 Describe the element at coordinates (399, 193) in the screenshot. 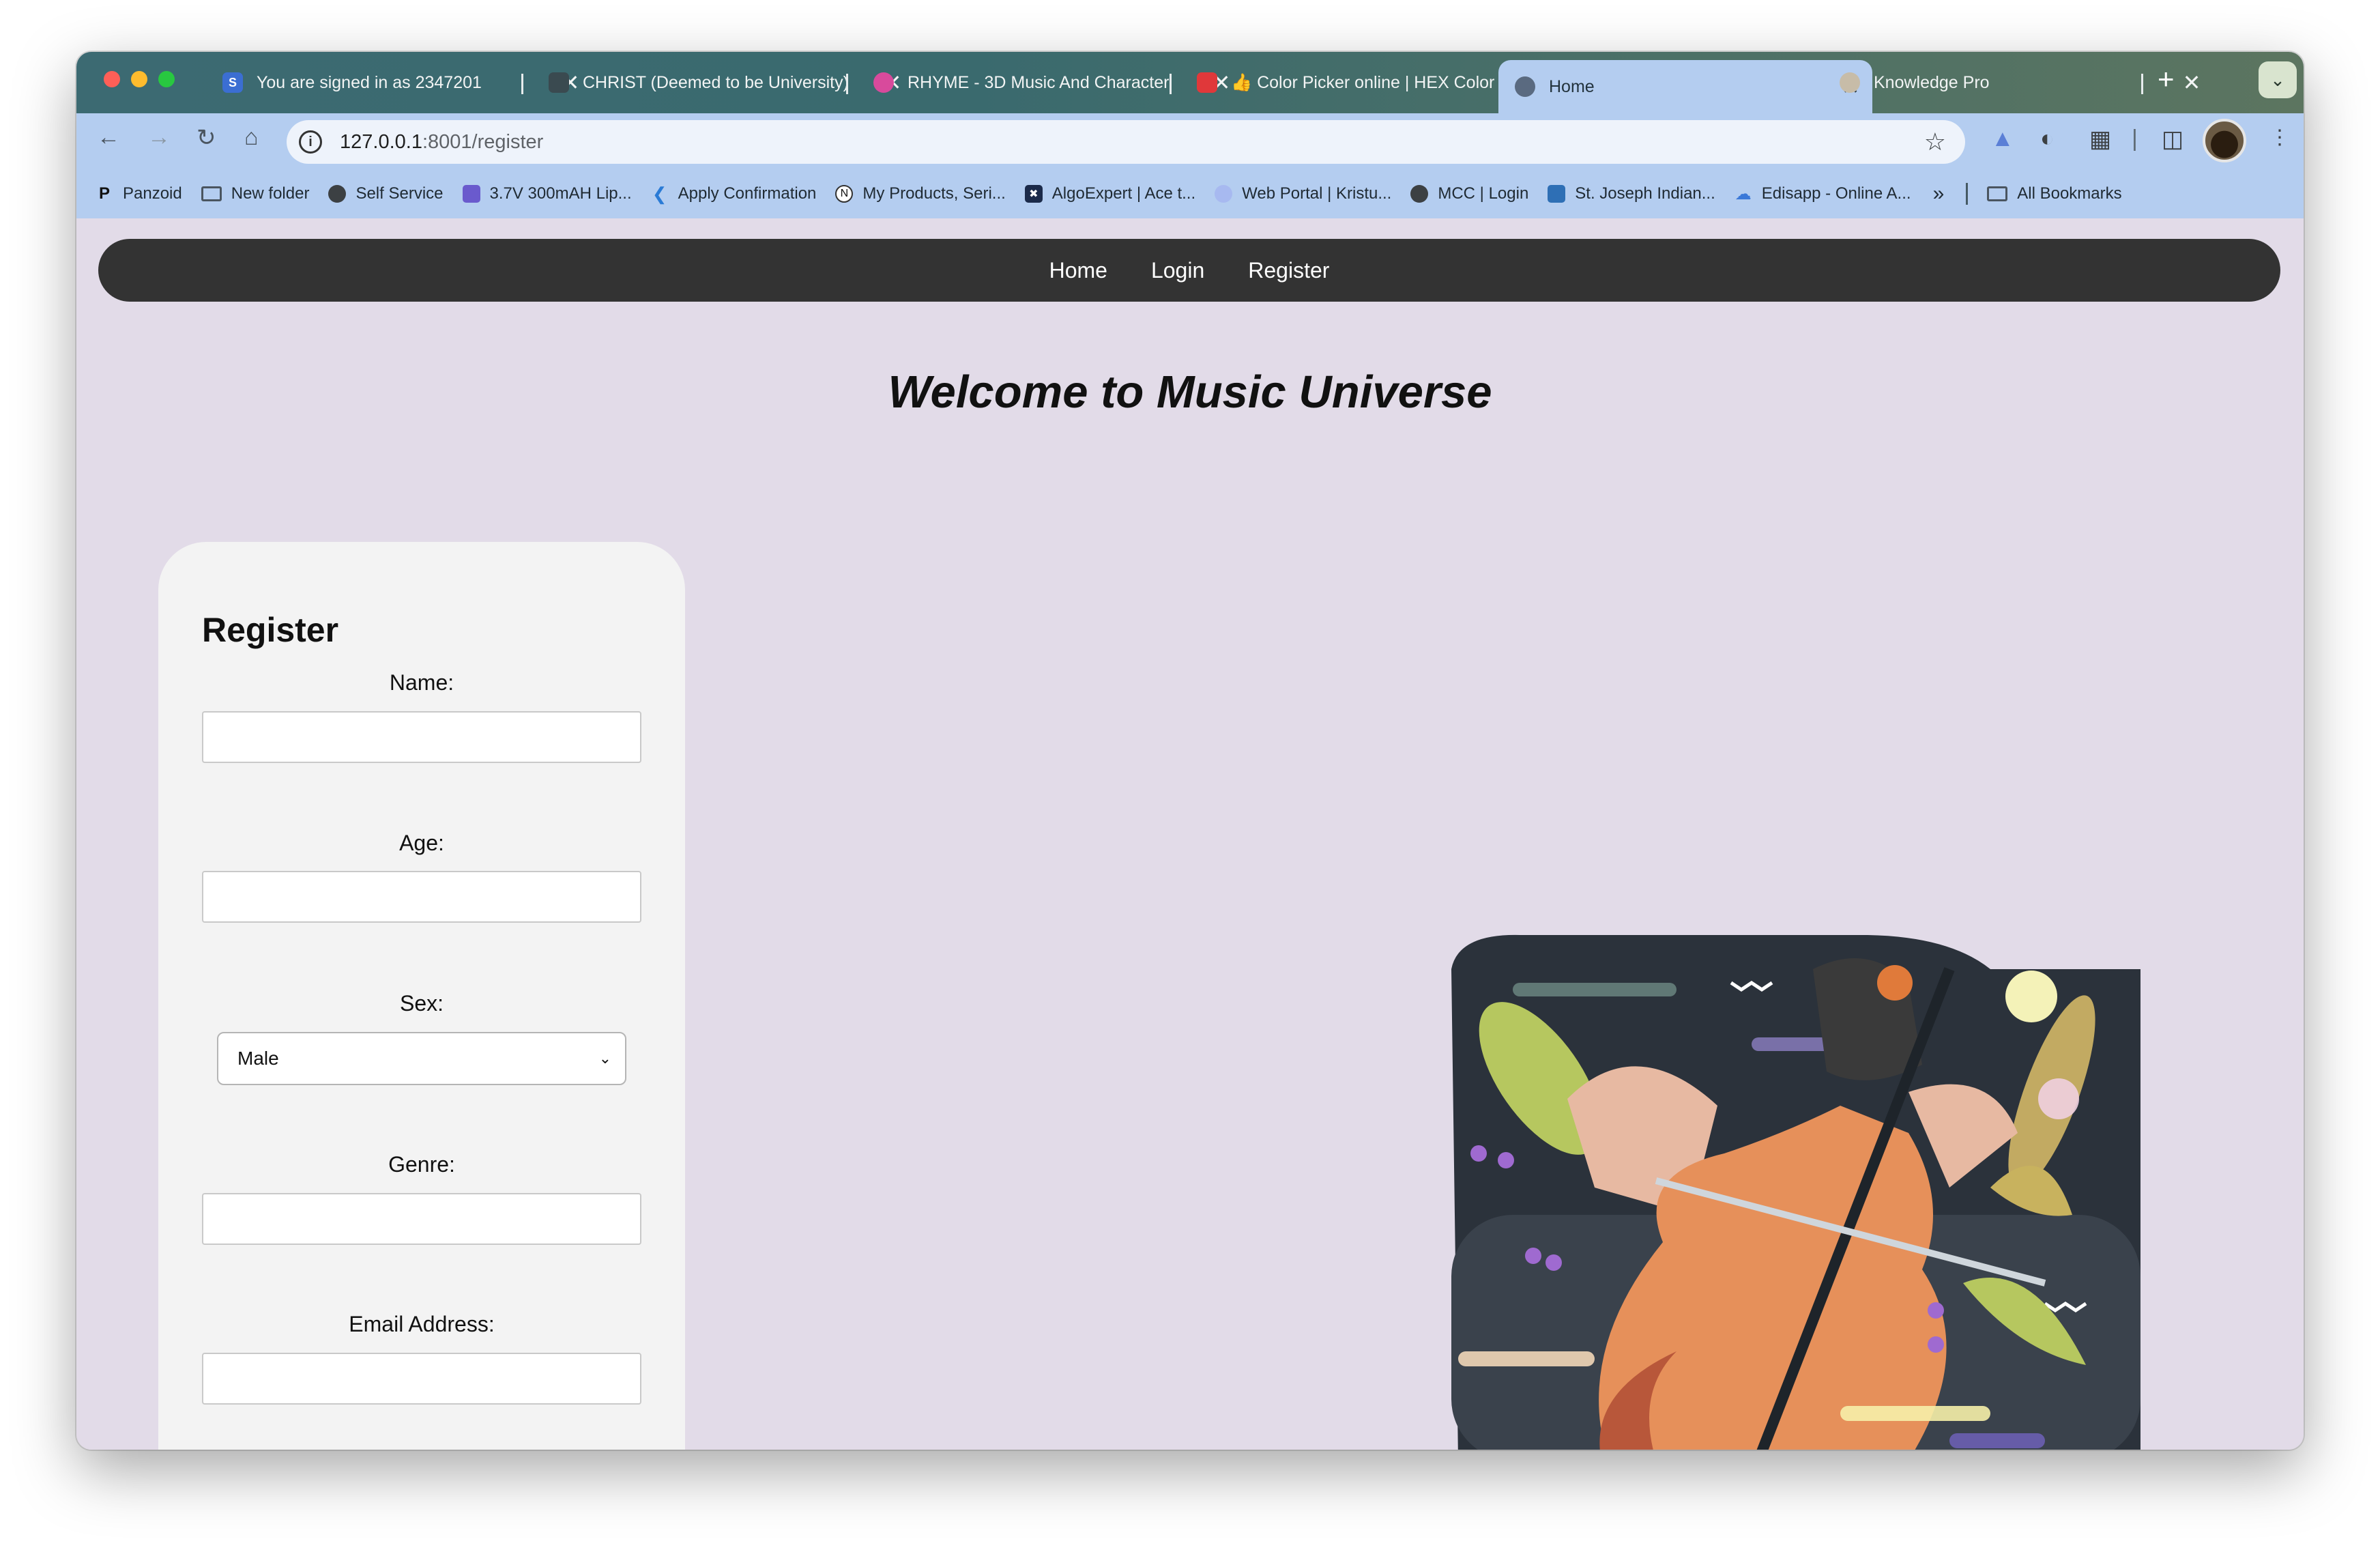

I see `bookmark-label: Self Service` at that location.